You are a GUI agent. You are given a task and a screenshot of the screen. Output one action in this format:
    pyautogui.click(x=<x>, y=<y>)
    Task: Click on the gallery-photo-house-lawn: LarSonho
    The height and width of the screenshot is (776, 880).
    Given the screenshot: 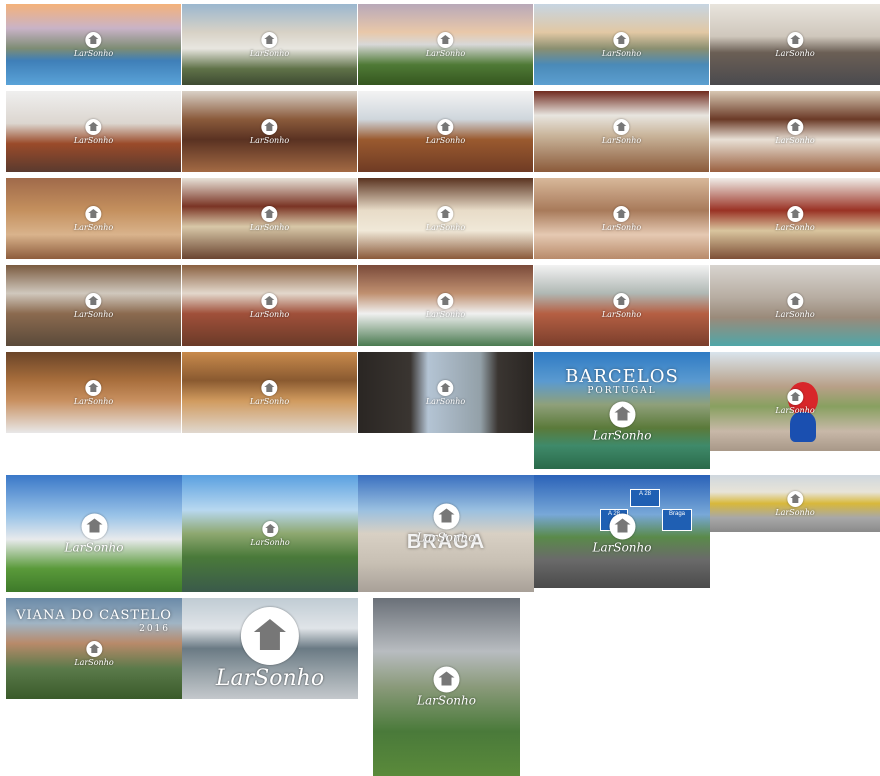 What is the action you would take?
    pyautogui.click(x=445, y=44)
    